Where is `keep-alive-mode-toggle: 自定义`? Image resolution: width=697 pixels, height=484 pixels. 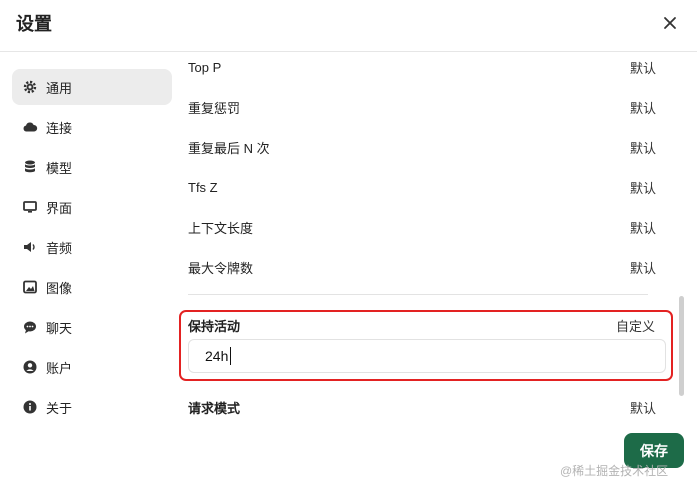
keep-alive-mode-toggle: 自定义 is located at coordinates (635, 325).